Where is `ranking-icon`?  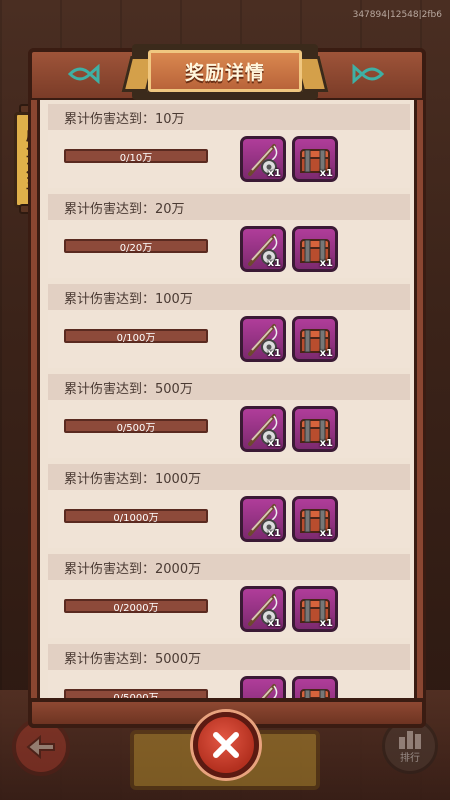
ranking-icon is located at coordinates (410, 739).